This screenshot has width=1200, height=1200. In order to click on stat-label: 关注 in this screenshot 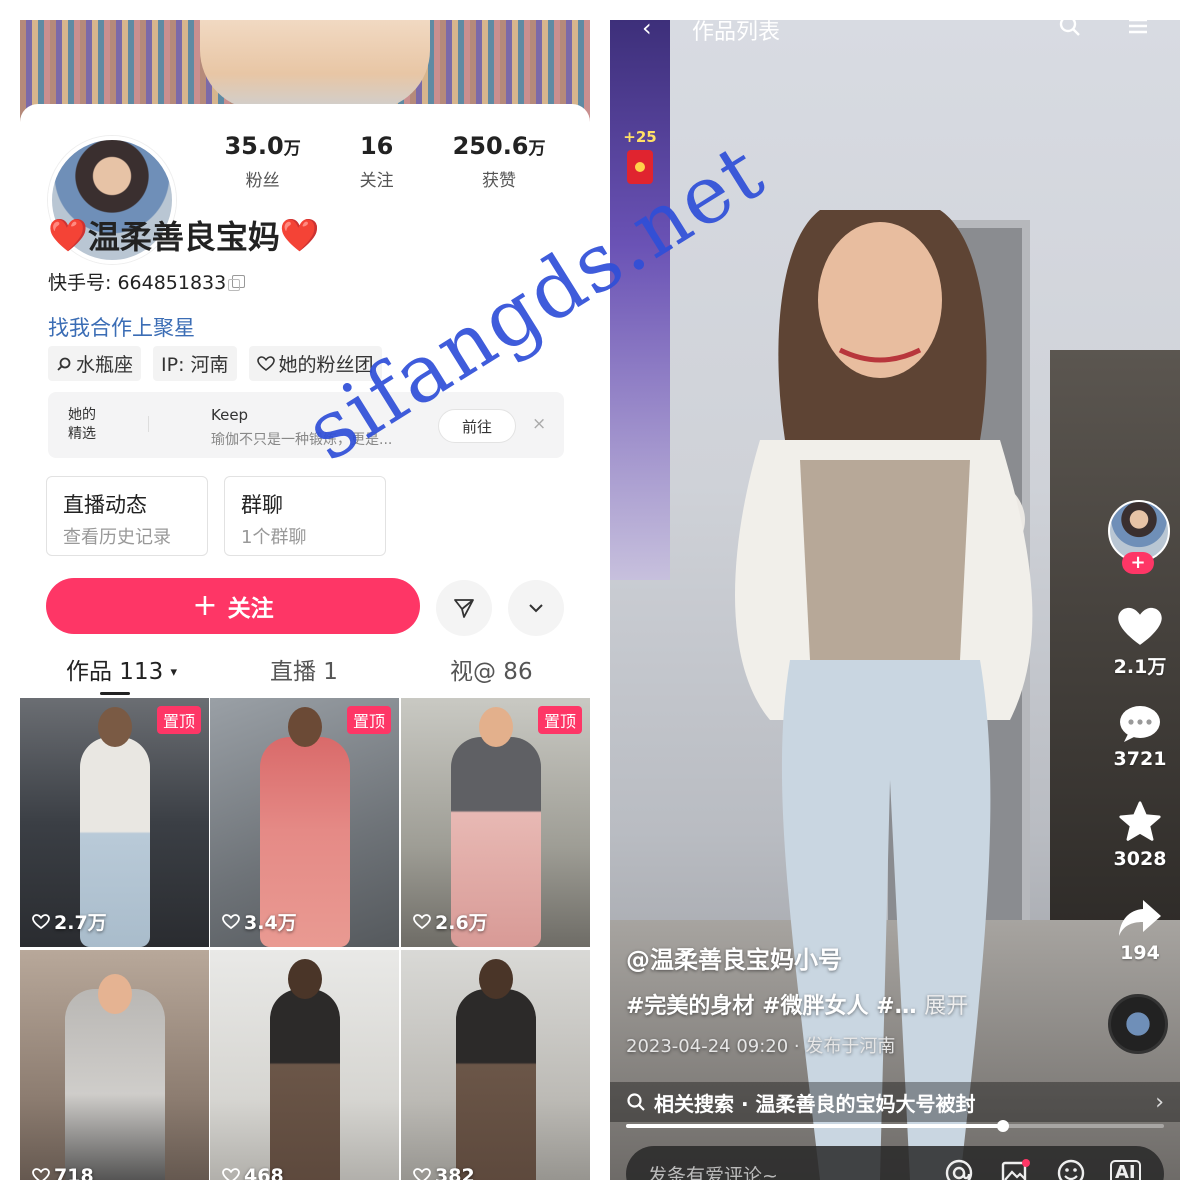, I will do `click(376, 181)`.